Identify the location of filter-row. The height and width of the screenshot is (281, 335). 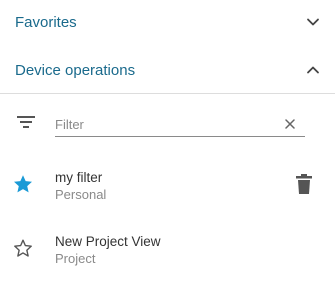
(167, 122).